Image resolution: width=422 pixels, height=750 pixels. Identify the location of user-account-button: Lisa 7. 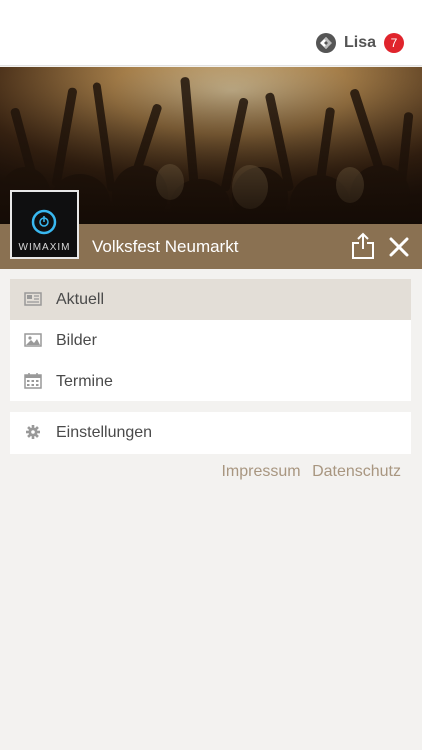
(359, 43).